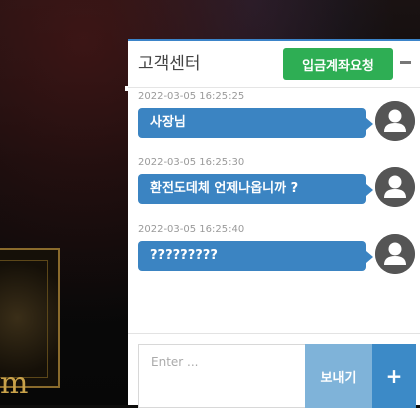  I want to click on message-item: 2022-03-05 16:25:40 ?????????, so click(274, 254).